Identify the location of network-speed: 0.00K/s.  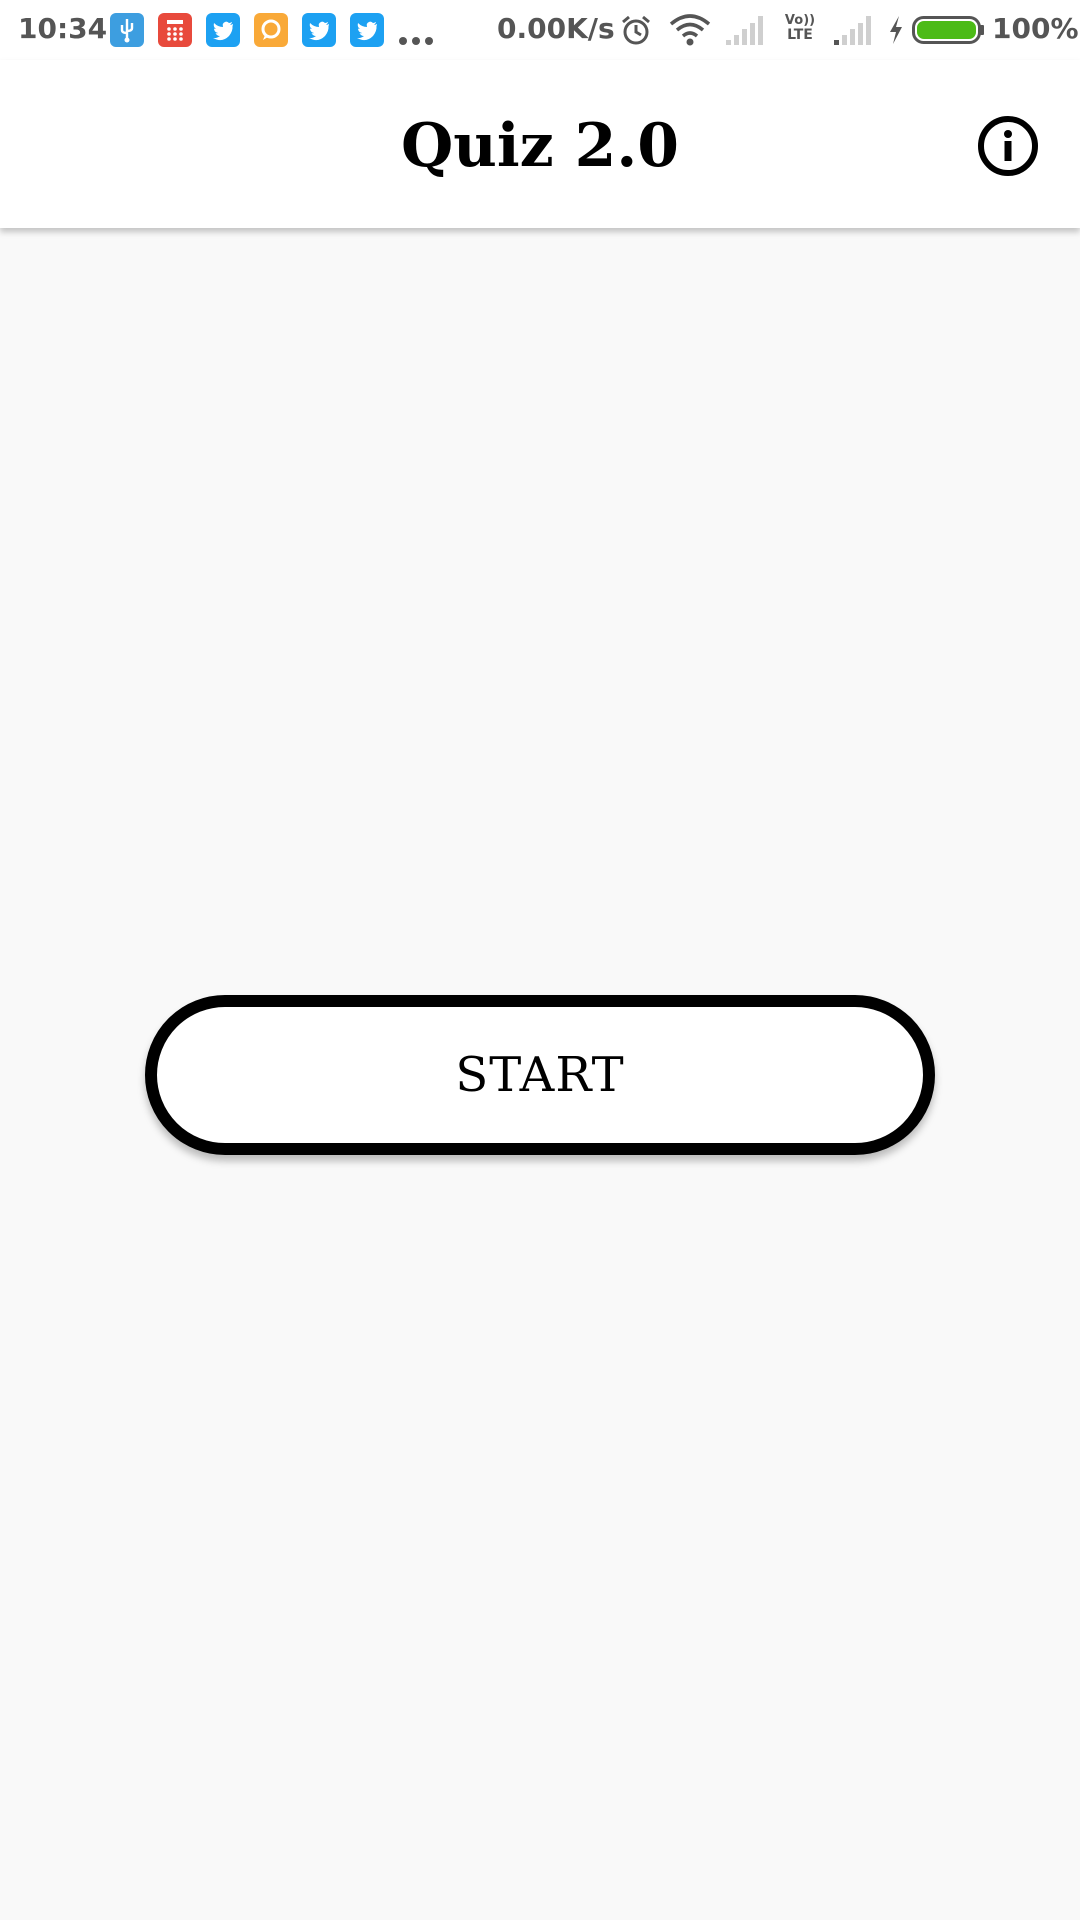
(556, 28).